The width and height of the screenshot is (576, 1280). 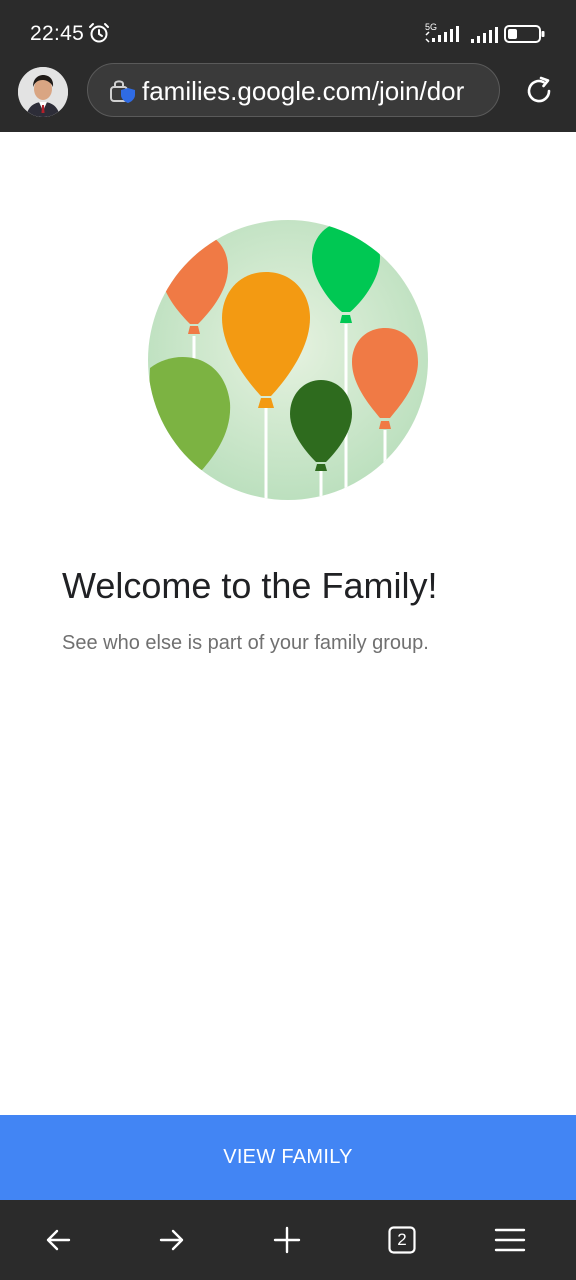 What do you see at coordinates (524, 34) in the screenshot?
I see `battery-icon` at bounding box center [524, 34].